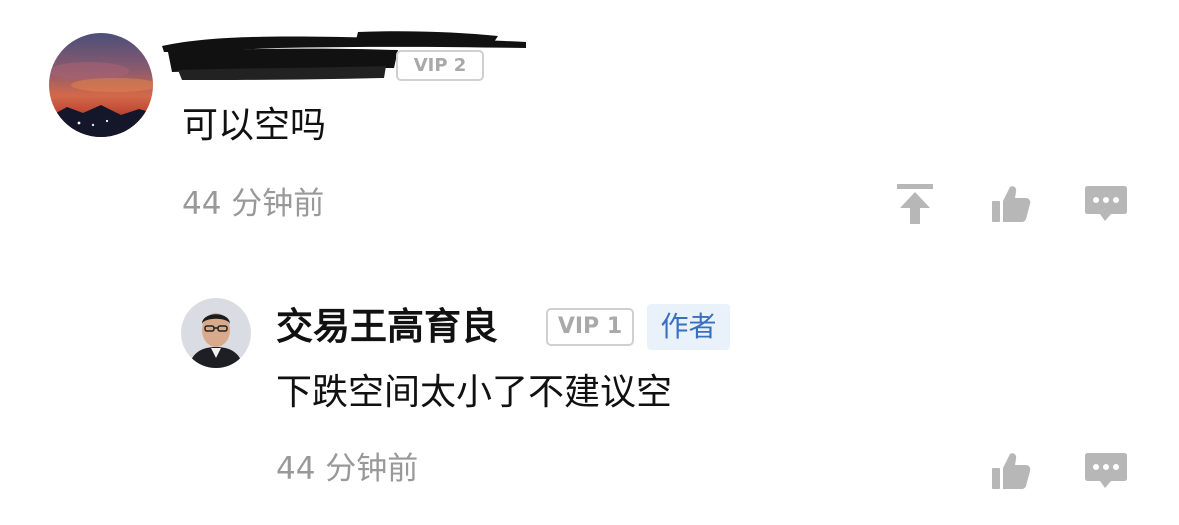 The width and height of the screenshot is (1179, 525). I want to click on author-avatar, so click(216, 333).